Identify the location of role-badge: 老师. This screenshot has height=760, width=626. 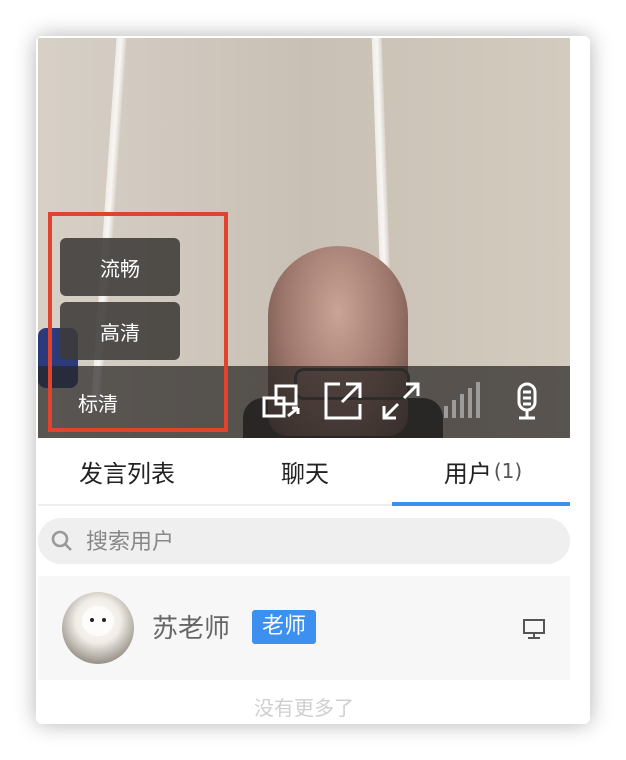
(284, 627).